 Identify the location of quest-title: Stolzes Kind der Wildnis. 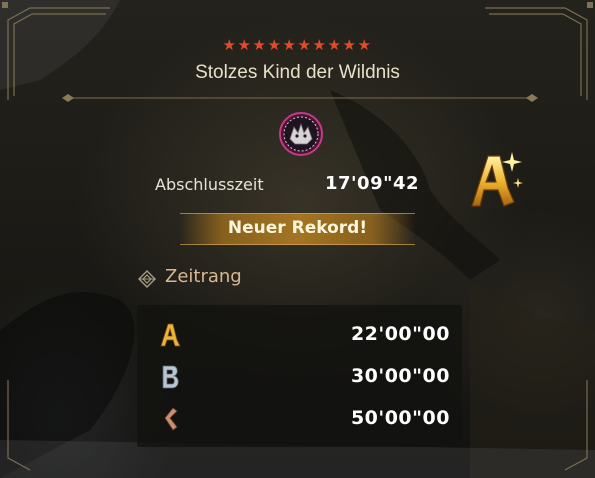
(297, 72).